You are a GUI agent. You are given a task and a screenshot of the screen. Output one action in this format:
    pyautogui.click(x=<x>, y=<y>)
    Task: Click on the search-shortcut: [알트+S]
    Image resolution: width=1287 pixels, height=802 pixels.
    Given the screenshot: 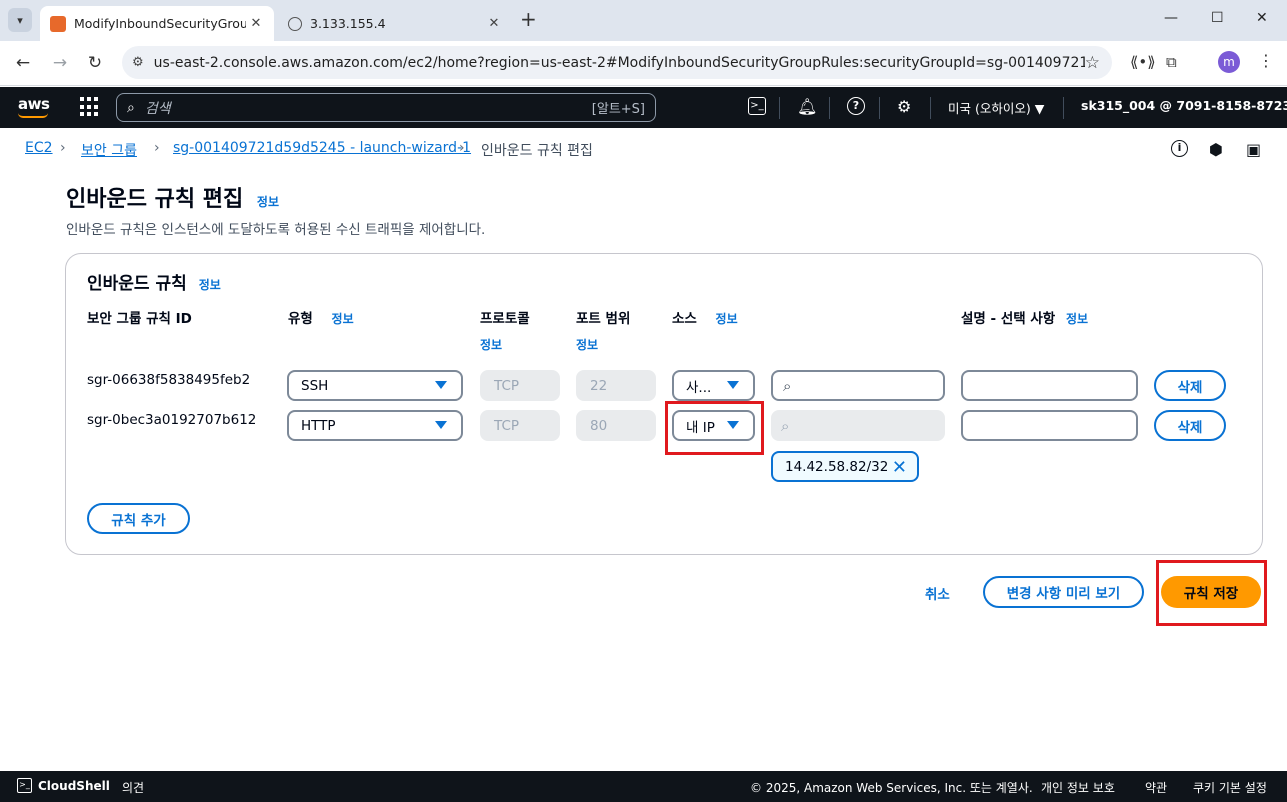 What is the action you would take?
    pyautogui.click(x=618, y=109)
    